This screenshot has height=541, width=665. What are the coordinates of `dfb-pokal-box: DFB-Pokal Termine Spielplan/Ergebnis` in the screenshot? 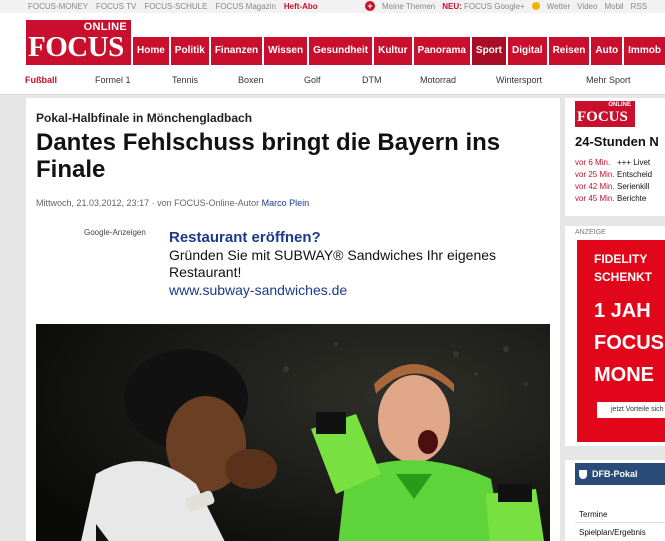 It's located at (615, 500).